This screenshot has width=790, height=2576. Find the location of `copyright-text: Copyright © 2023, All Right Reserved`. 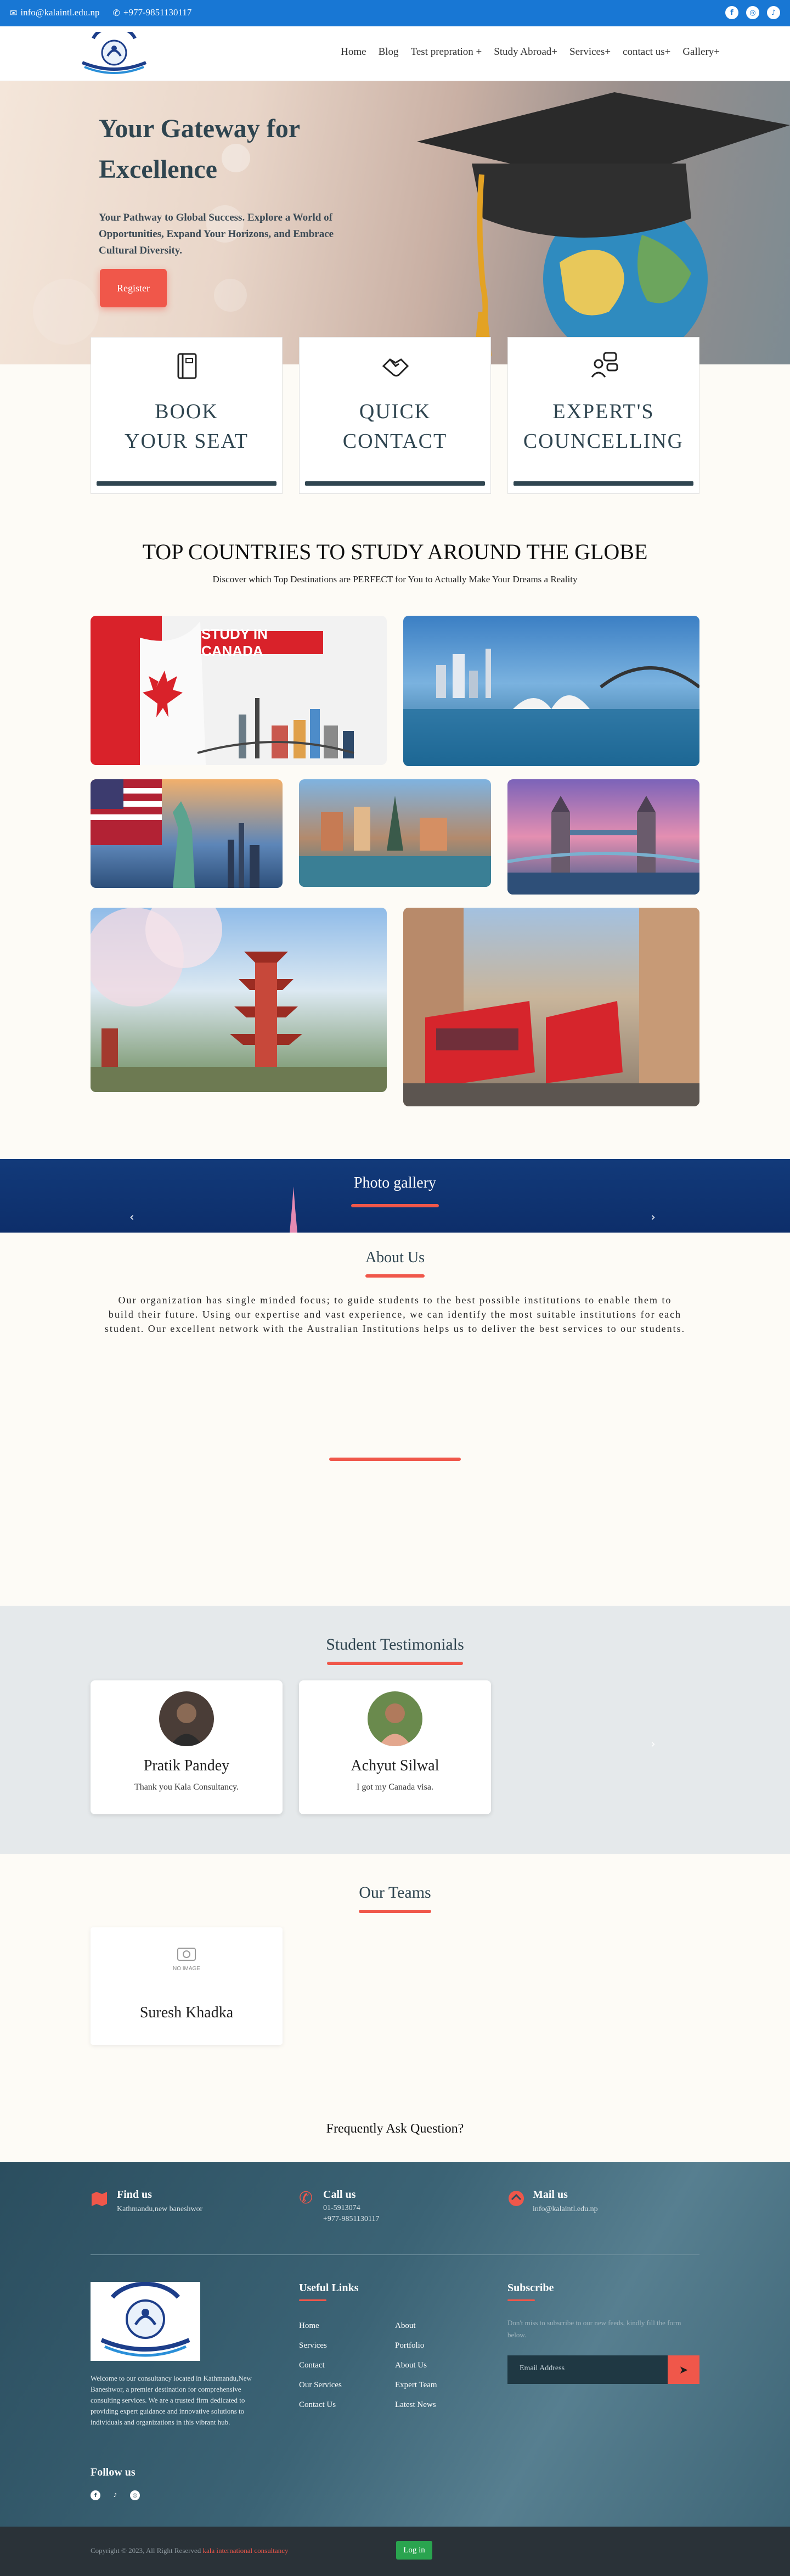

copyright-text: Copyright © 2023, All Right Reserved is located at coordinates (146, 2550).